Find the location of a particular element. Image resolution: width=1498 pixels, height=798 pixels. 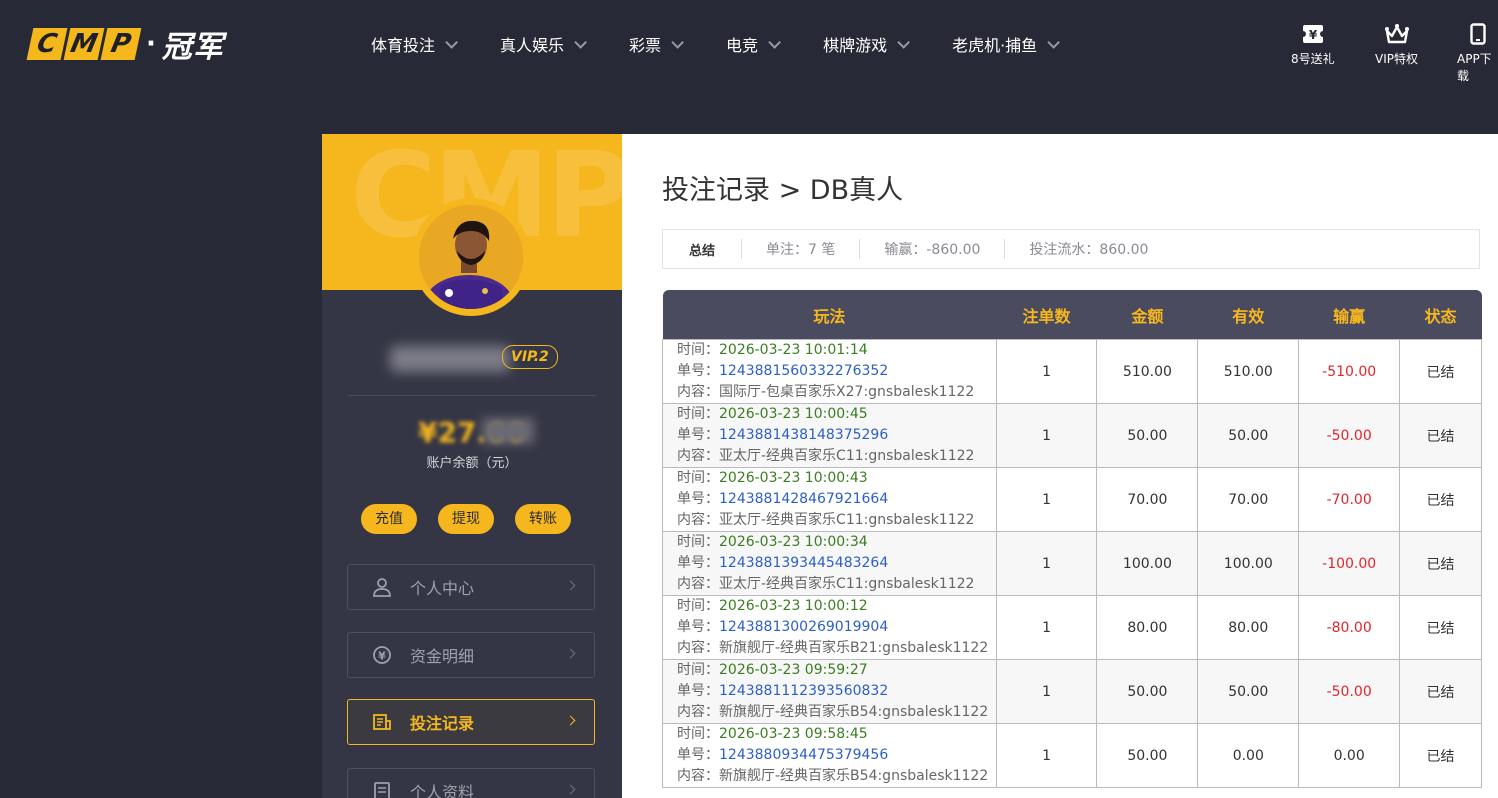

nav-esports: 电竞 is located at coordinates (754, 44).